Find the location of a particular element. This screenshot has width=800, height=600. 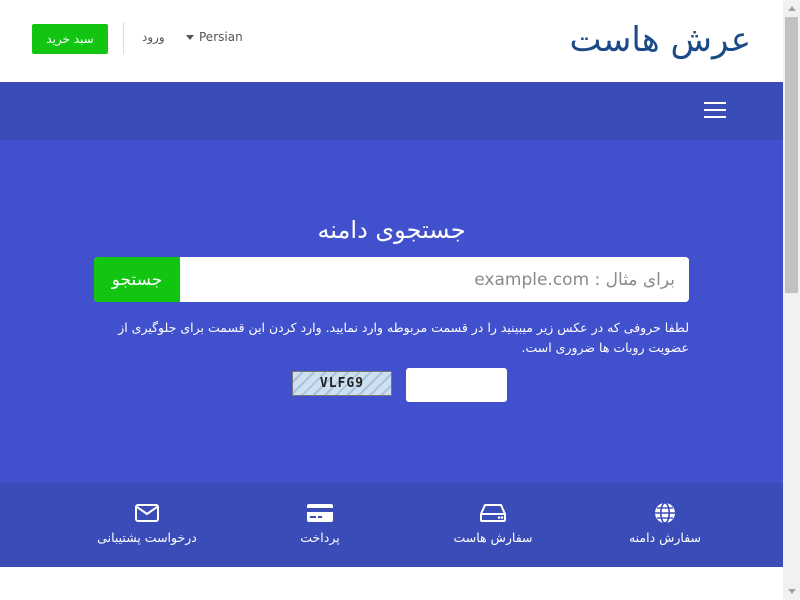

domain-search-input is located at coordinates (434, 279).